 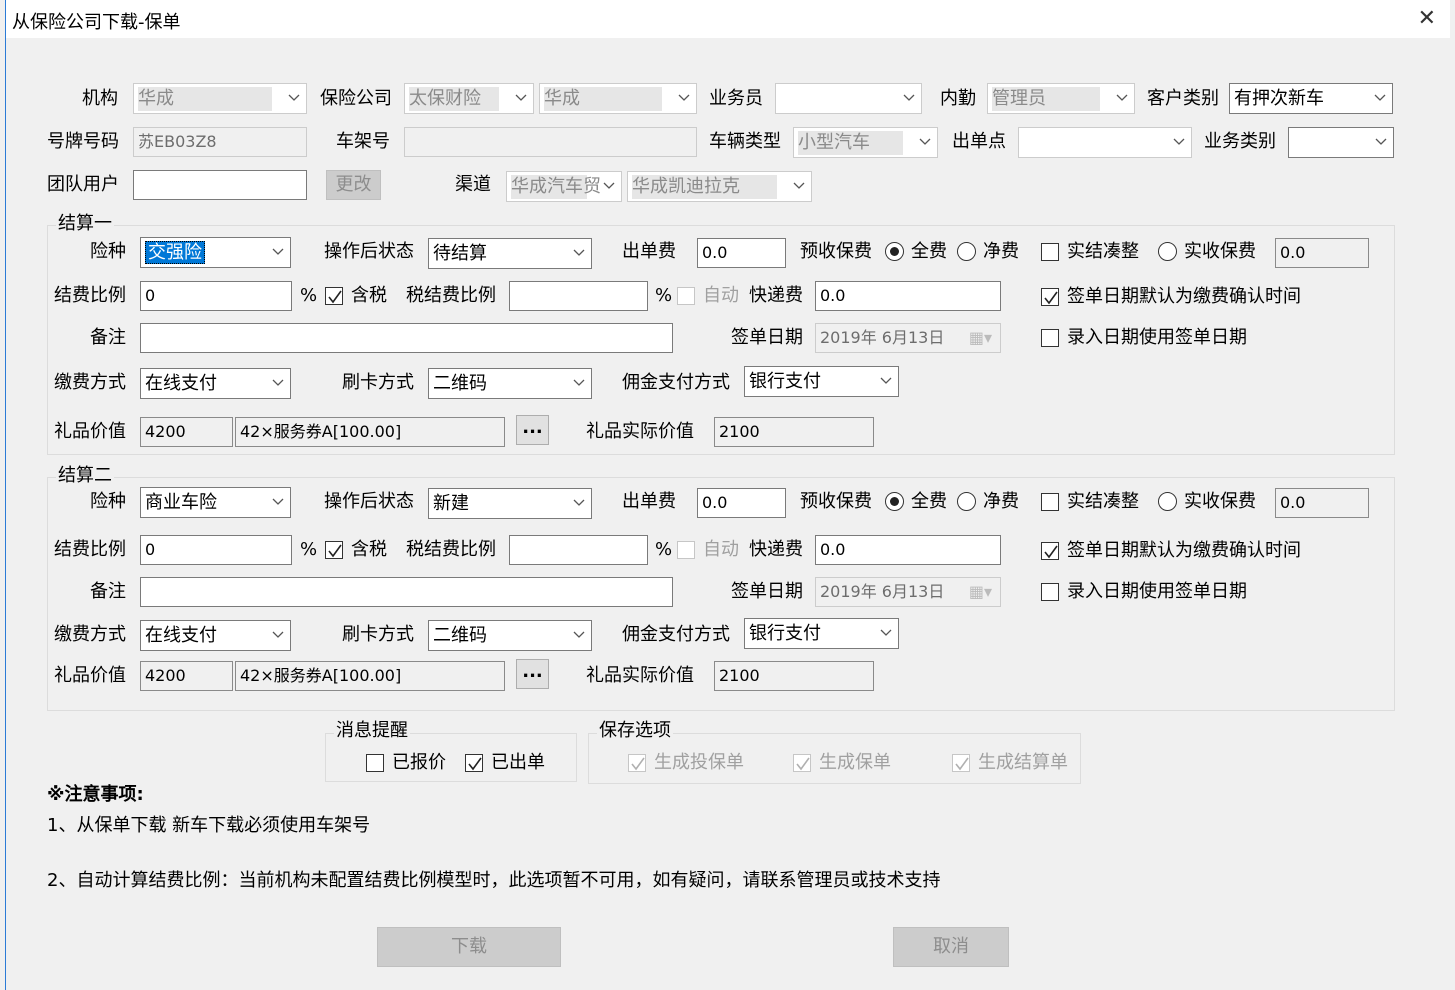 What do you see at coordinates (836, 501) in the screenshot?
I see `label: 预收保费` at bounding box center [836, 501].